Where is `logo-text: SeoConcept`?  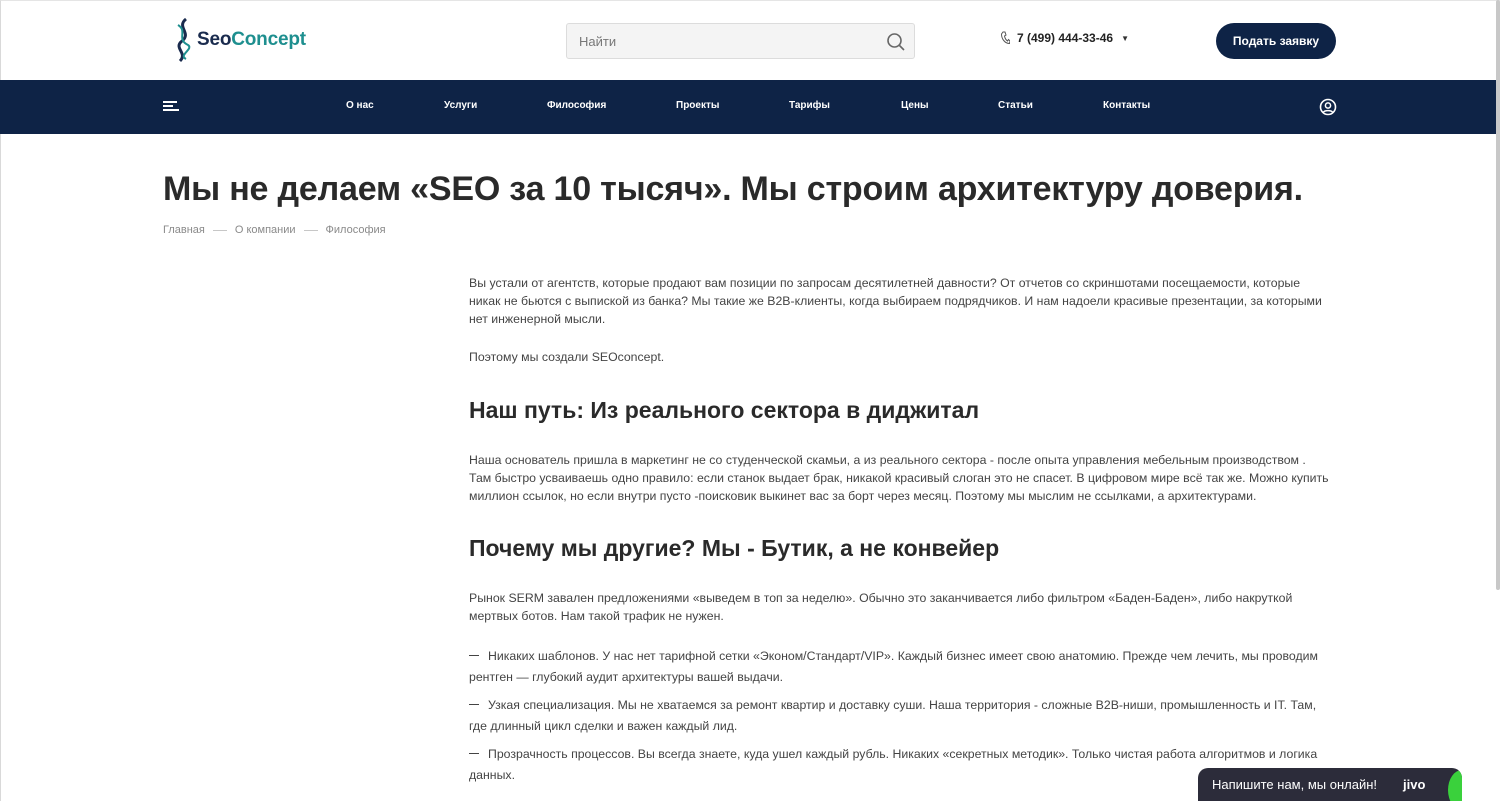 logo-text: SeoConcept is located at coordinates (251, 39).